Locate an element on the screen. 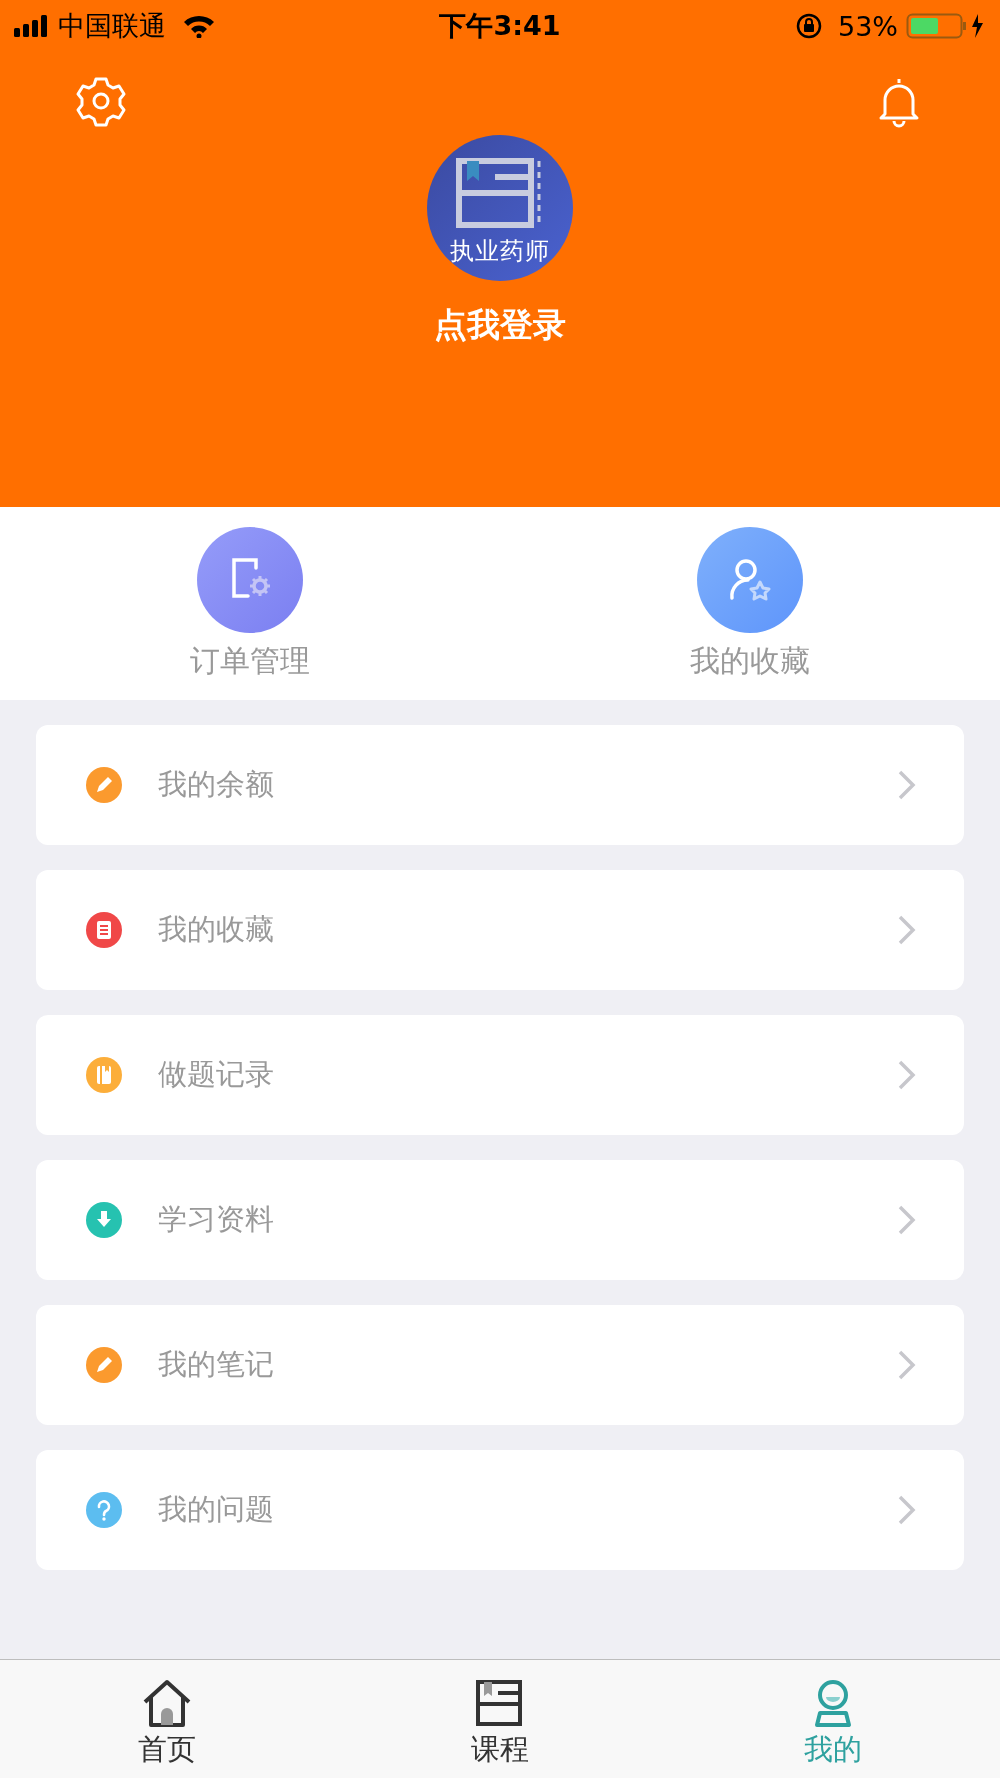 This screenshot has height=1778, width=1000. rotation-lock-icon is located at coordinates (809, 26).